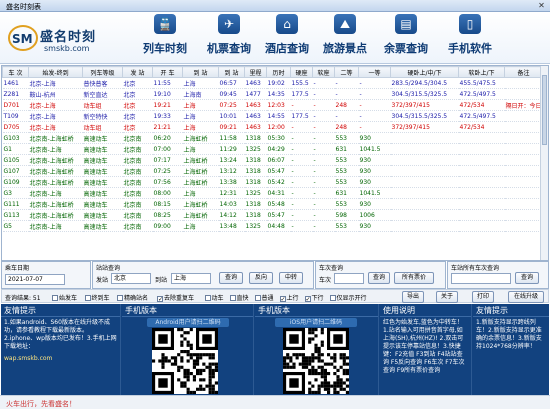  I want to click on table-cell: 930, so click(374, 160).